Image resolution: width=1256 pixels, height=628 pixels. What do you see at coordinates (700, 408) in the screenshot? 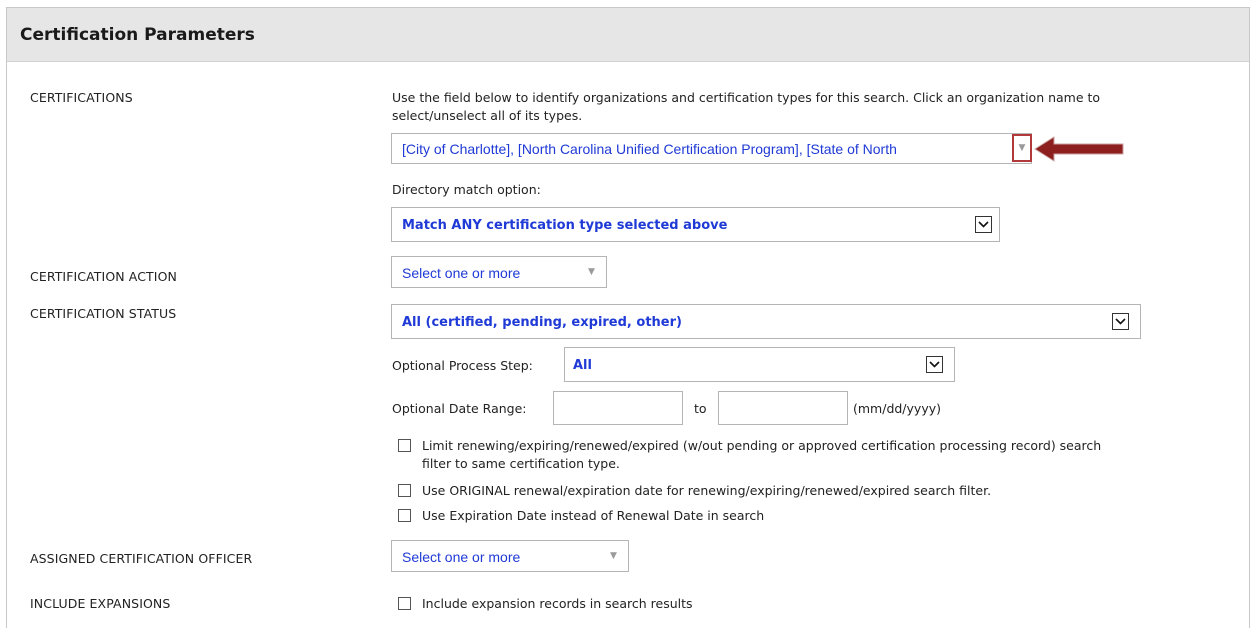
I see `date-to-label: to` at bounding box center [700, 408].